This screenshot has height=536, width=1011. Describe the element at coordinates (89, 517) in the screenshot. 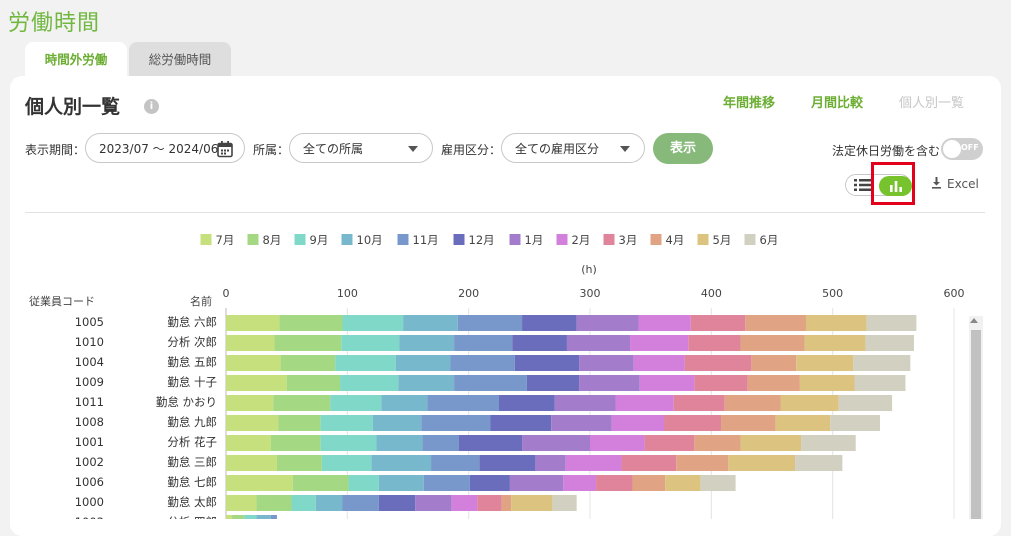

I see `employee-code: 1003` at that location.